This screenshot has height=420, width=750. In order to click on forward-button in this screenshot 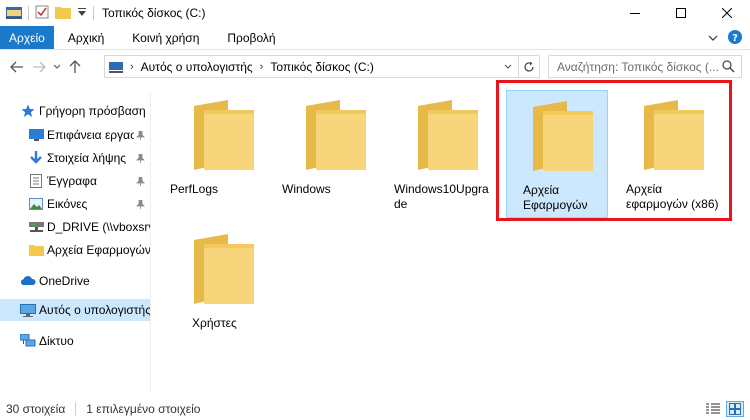, I will do `click(39, 67)`.